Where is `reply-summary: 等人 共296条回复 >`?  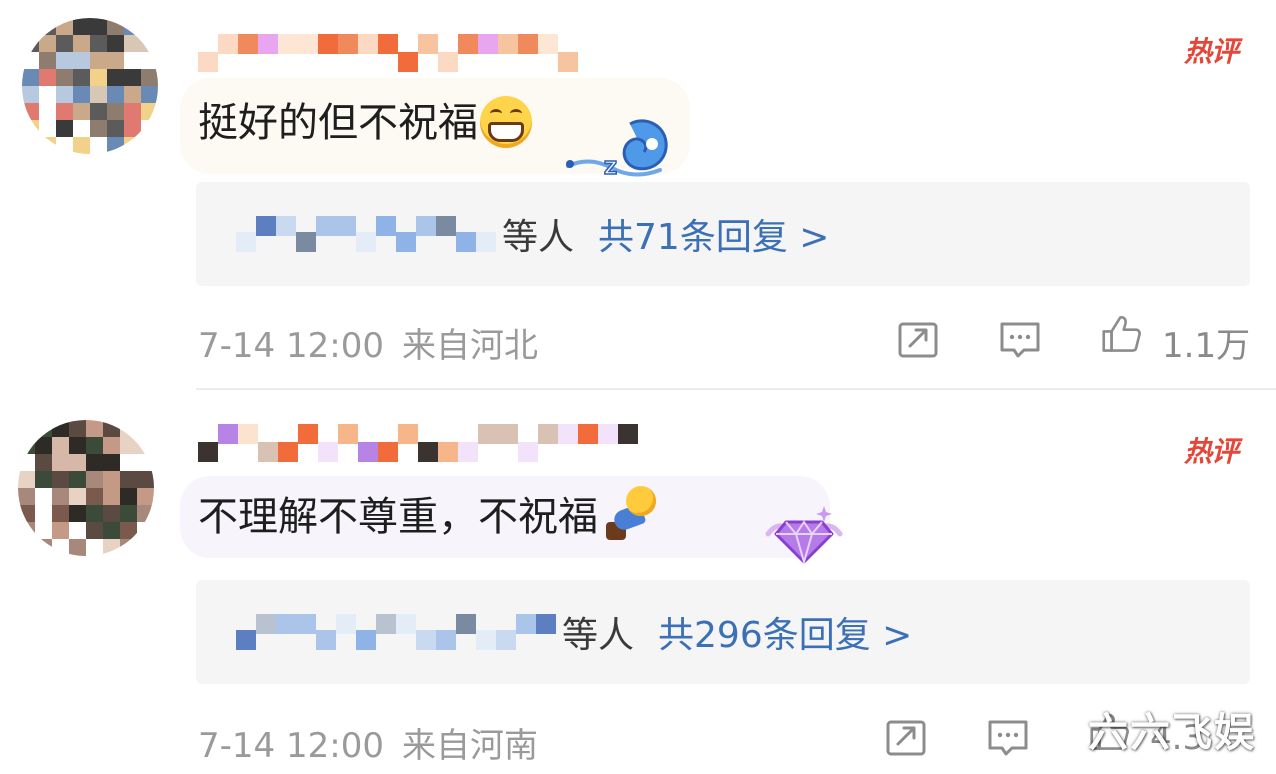
reply-summary: 等人 共296条回复 > is located at coordinates (723, 632).